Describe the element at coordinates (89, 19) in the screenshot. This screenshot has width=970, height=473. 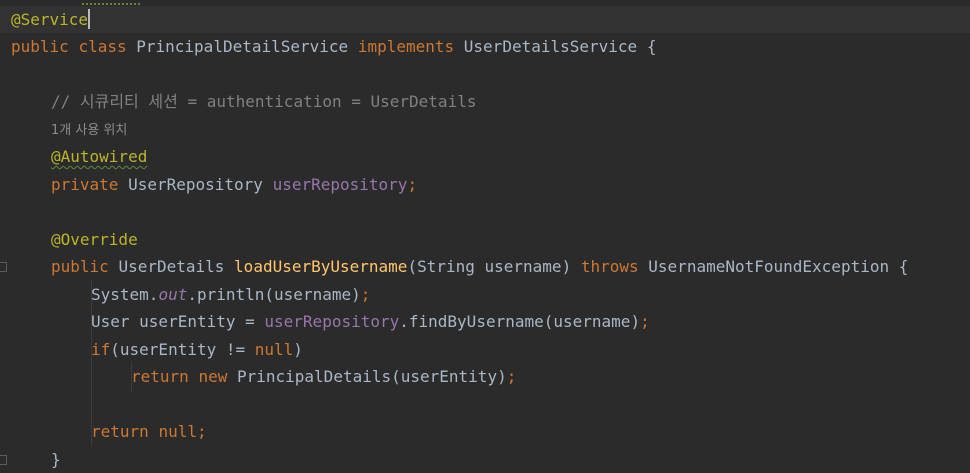
I see `text-cursor` at that location.